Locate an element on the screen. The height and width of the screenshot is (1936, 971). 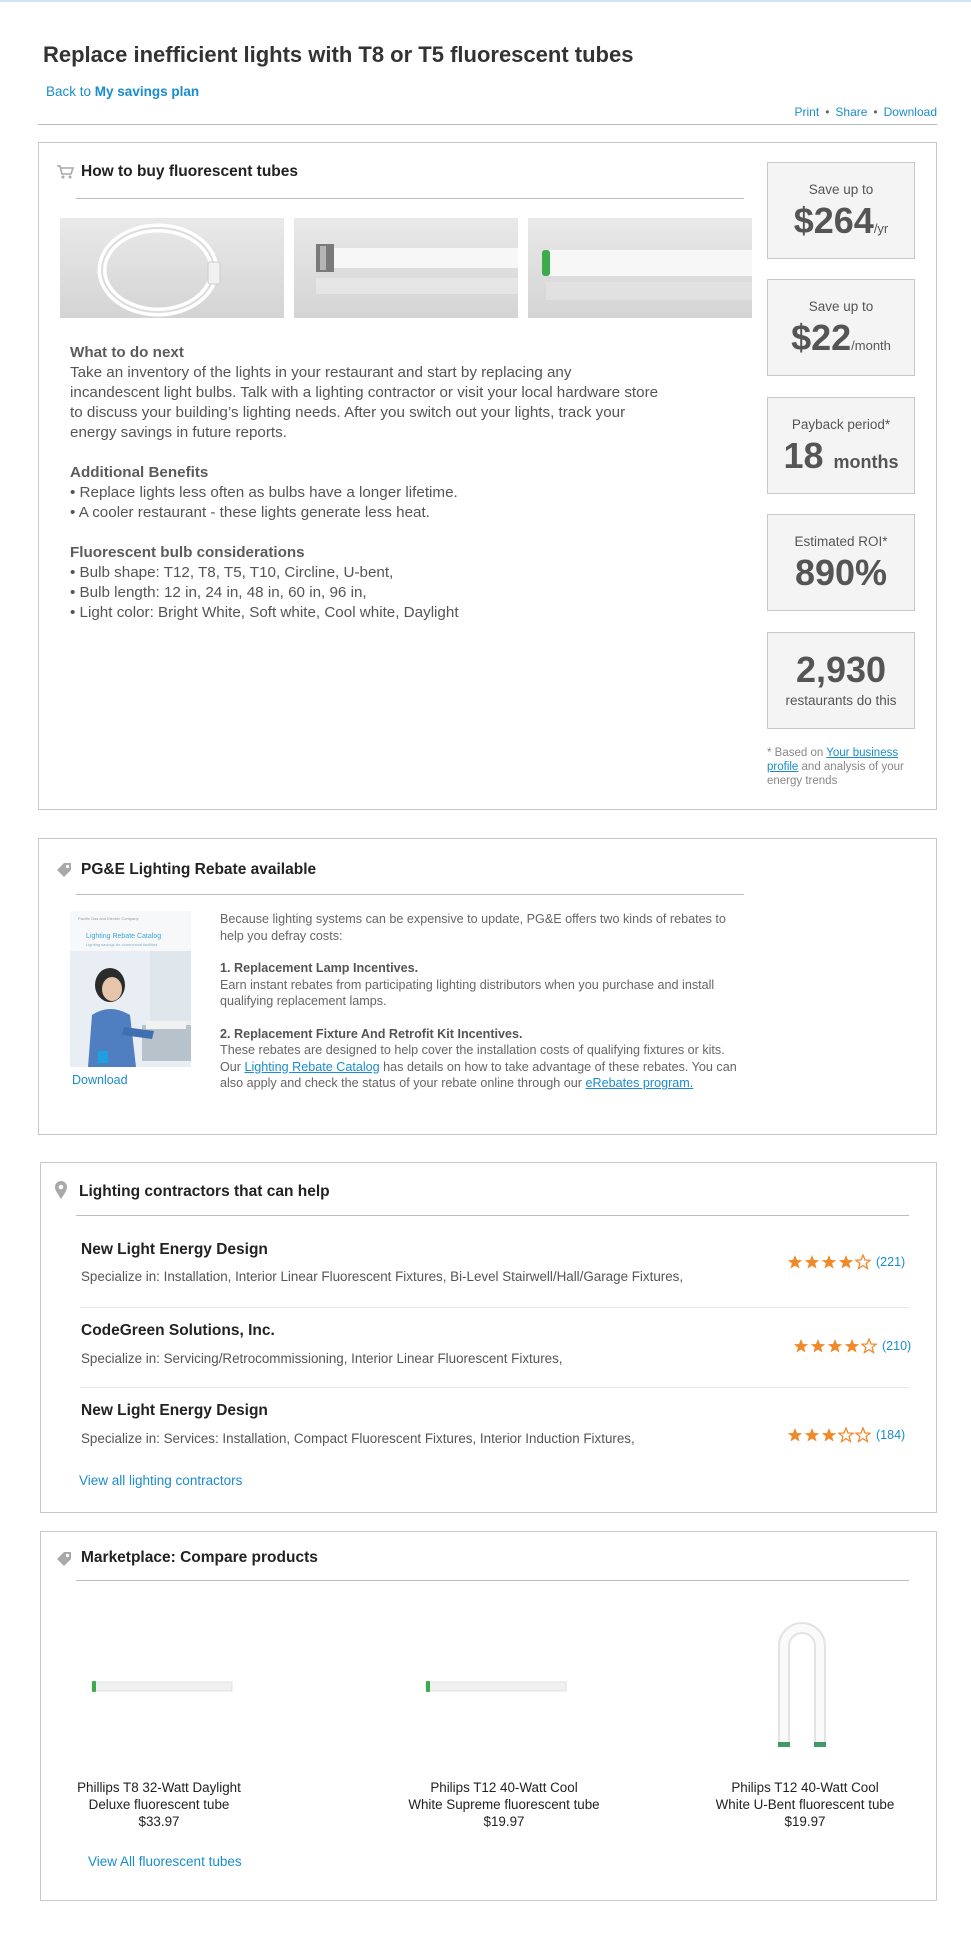
catalog-title: Lighting Rebate Catalog is located at coordinates (124, 936).